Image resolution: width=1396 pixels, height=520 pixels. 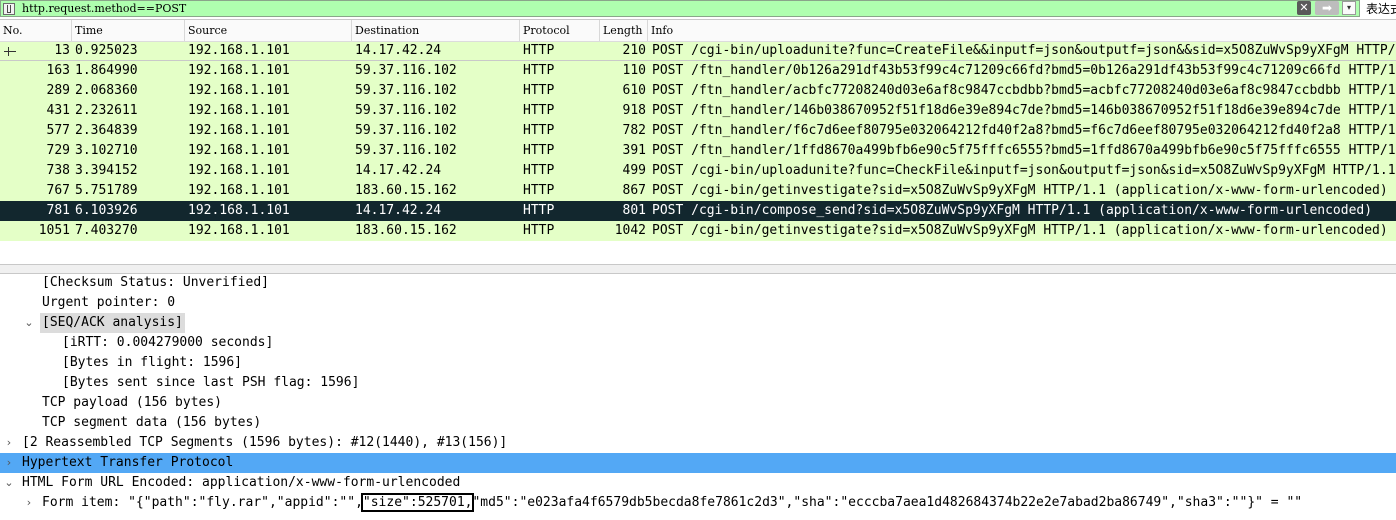 I want to click on detail-tcp-payload: TCP payload (156 bytes), so click(x=698, y=403).